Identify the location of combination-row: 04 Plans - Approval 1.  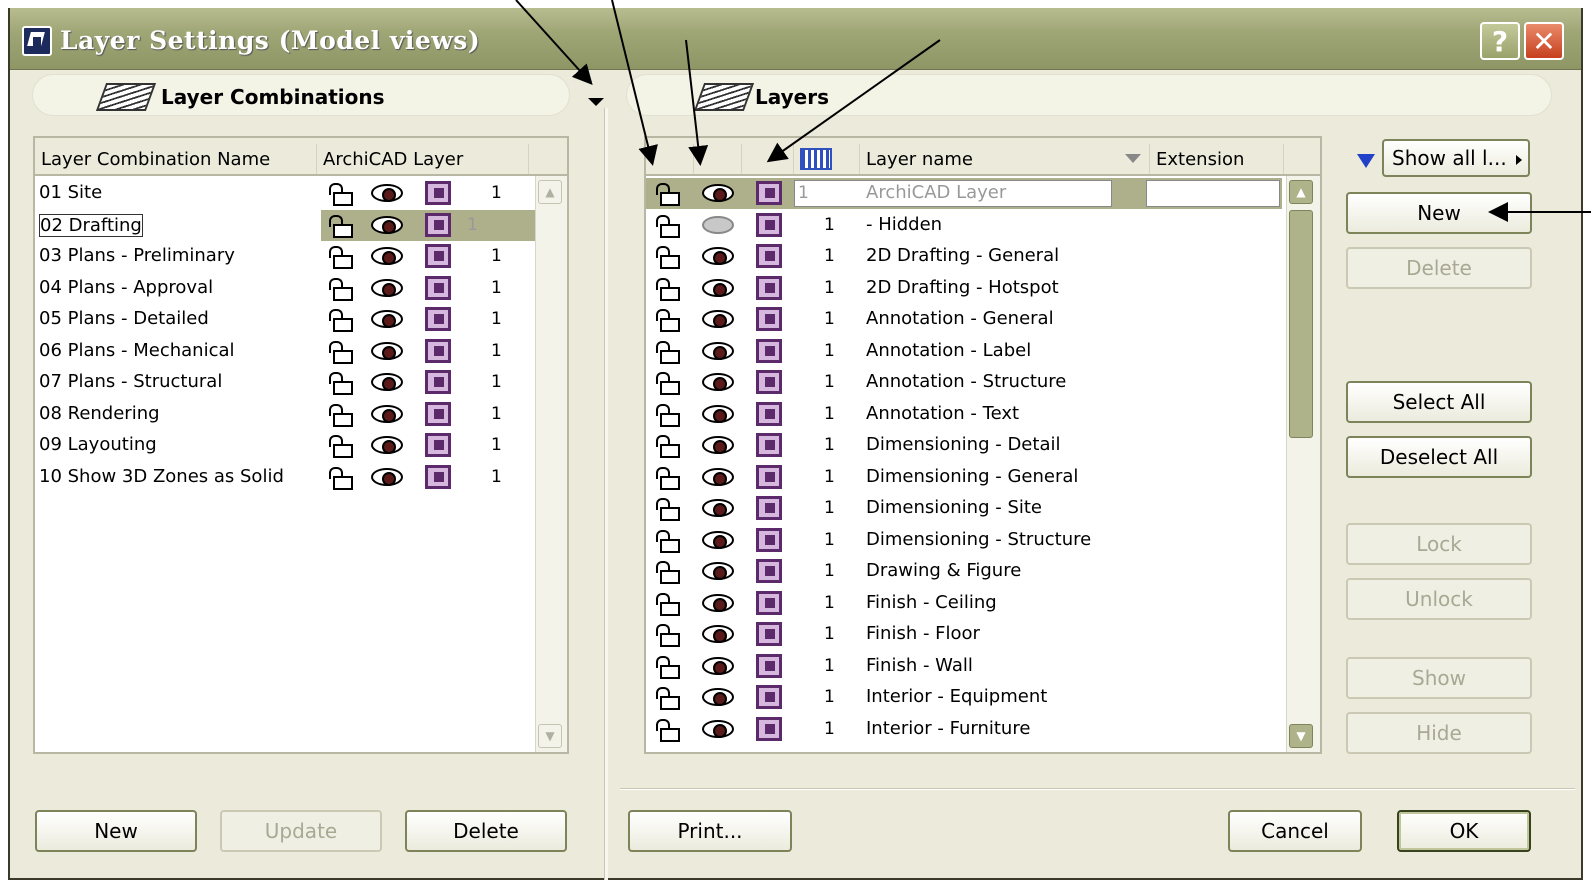
(285, 288).